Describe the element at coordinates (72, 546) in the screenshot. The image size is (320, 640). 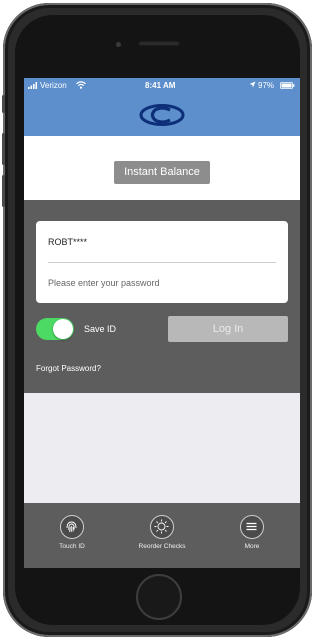
I see `tab-label: Touch ID` at that location.